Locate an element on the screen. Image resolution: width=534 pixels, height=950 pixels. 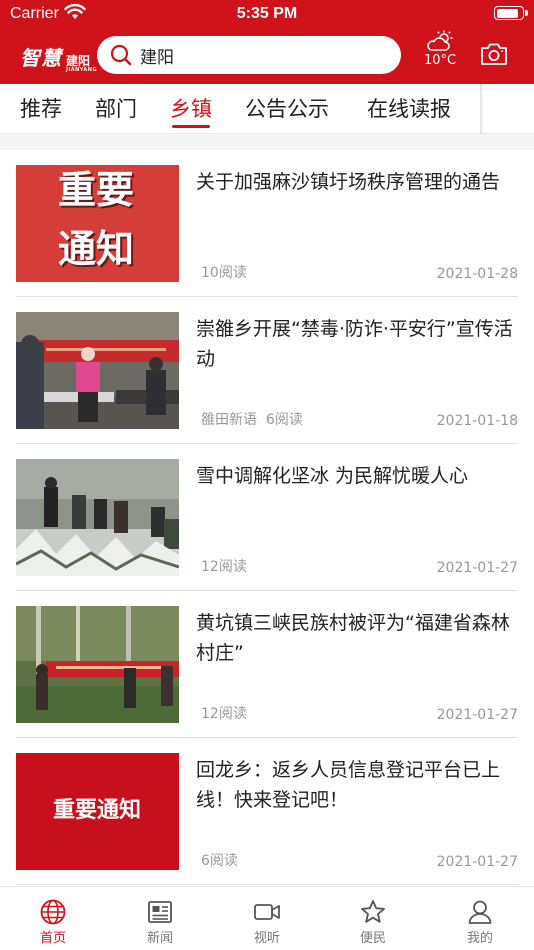
section-divider is located at coordinates (267, 142).